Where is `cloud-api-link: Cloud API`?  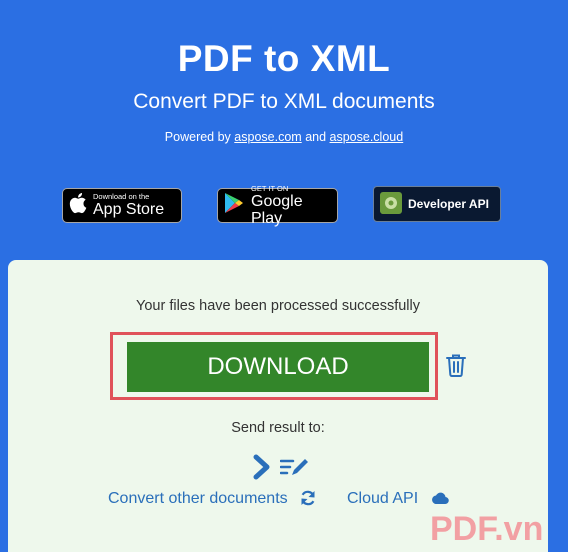
cloud-api-link: Cloud API is located at coordinates (382, 499).